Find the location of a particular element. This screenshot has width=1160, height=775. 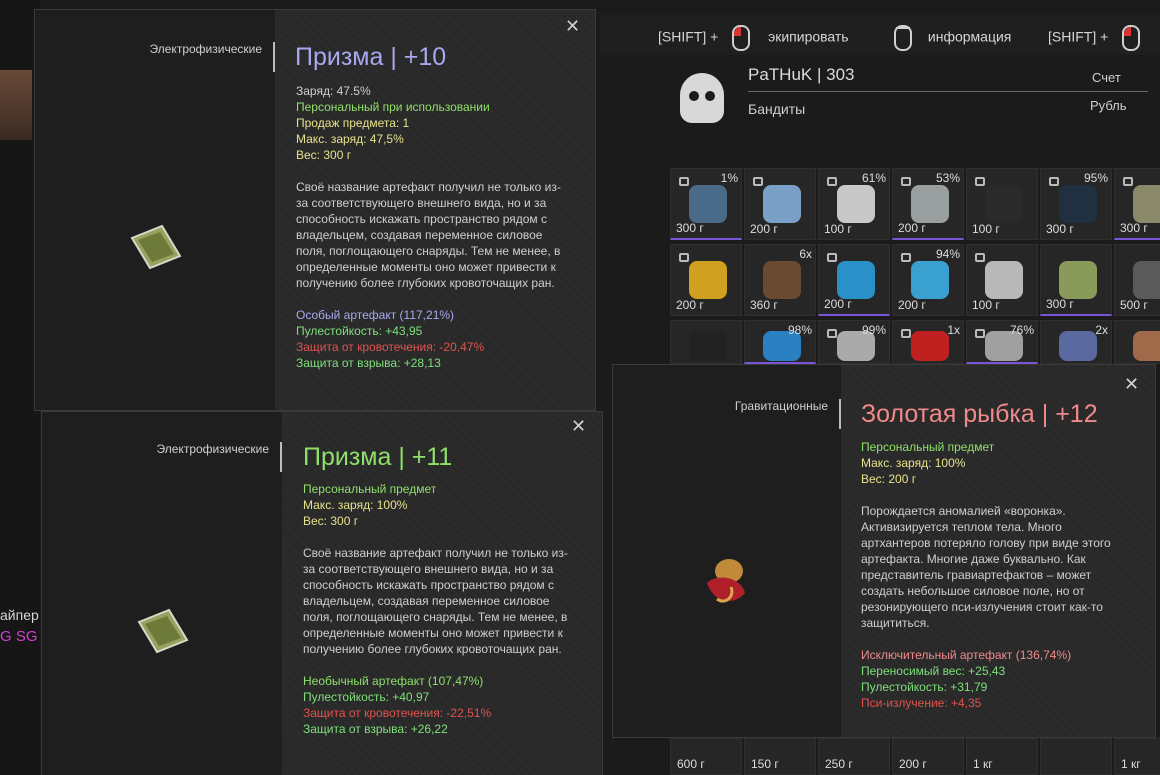

slot-charge: 2x is located at coordinates (1101, 330).